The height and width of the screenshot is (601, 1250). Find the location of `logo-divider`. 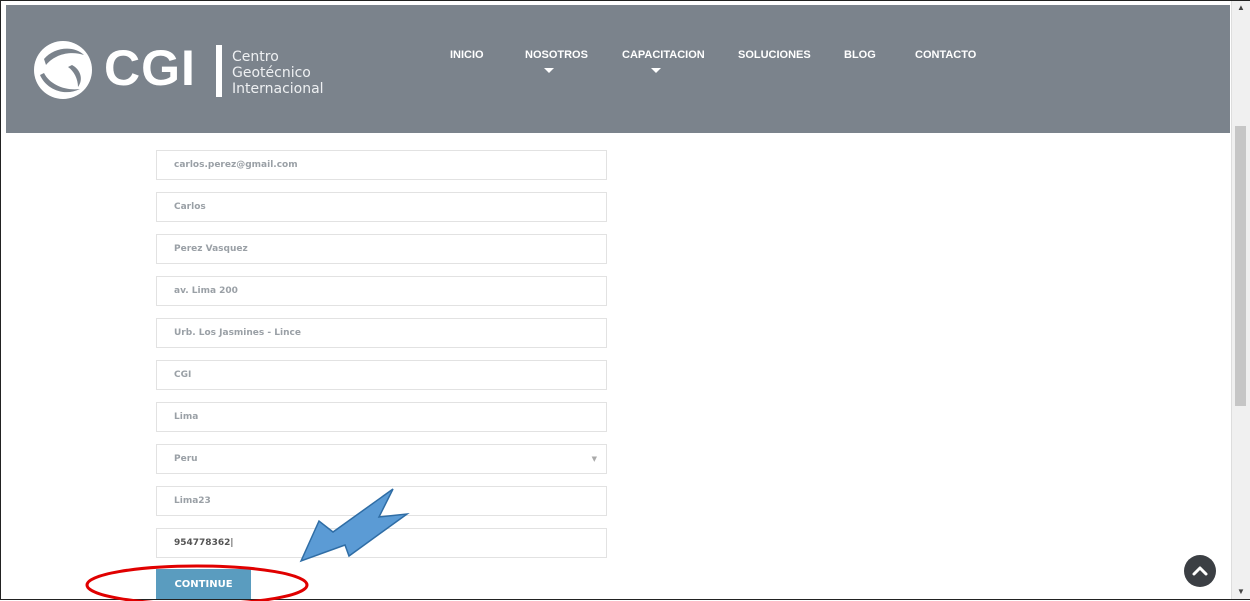

logo-divider is located at coordinates (219, 71).